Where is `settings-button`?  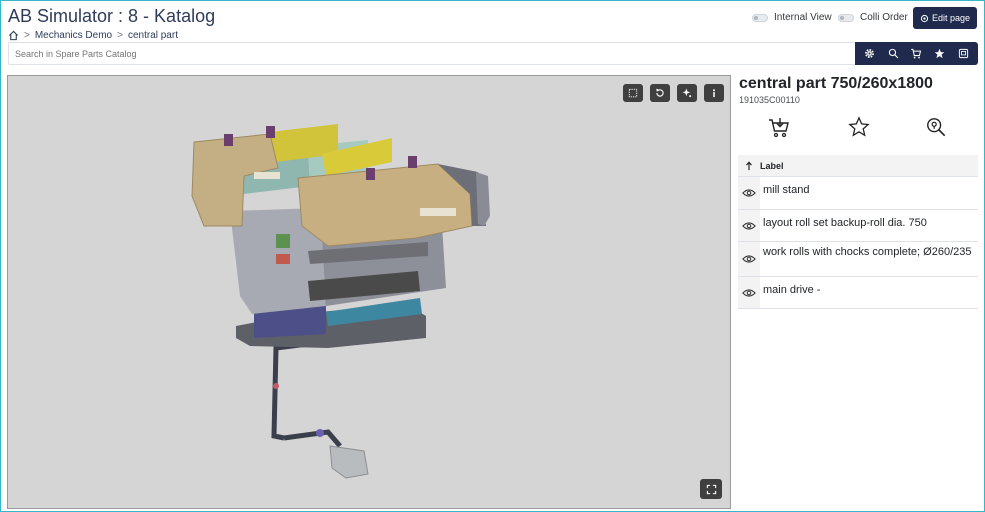
settings-button is located at coordinates (870, 54).